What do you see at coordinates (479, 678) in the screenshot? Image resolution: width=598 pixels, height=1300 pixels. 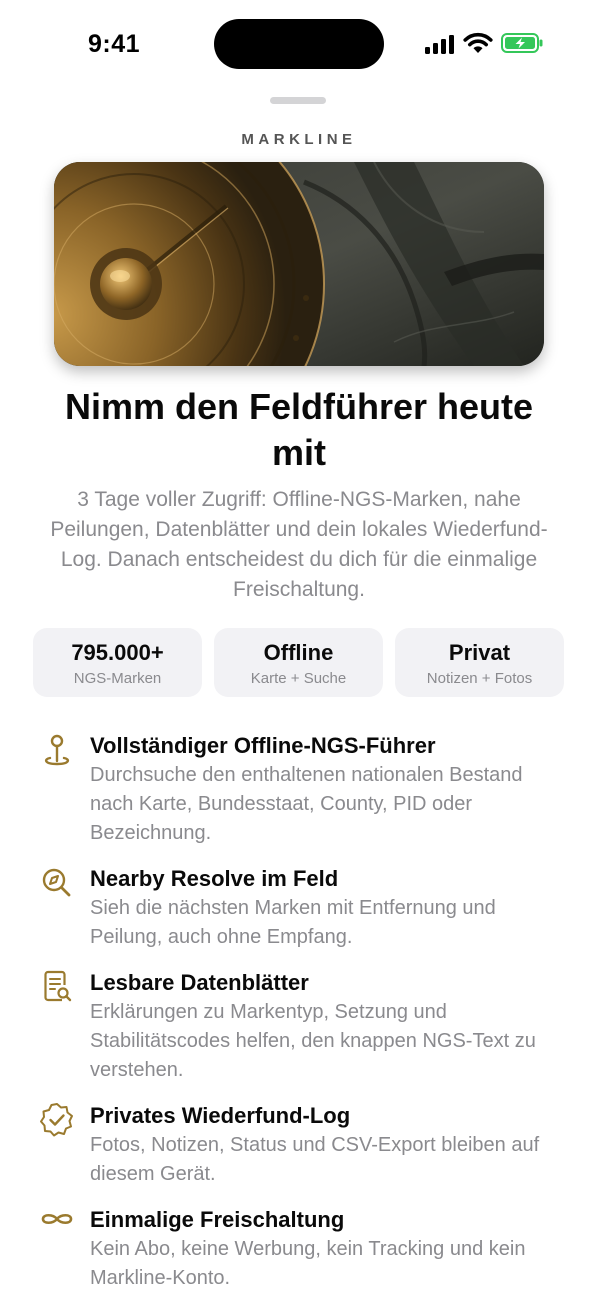 I see `stat-label: Notizen + Fotos` at bounding box center [479, 678].